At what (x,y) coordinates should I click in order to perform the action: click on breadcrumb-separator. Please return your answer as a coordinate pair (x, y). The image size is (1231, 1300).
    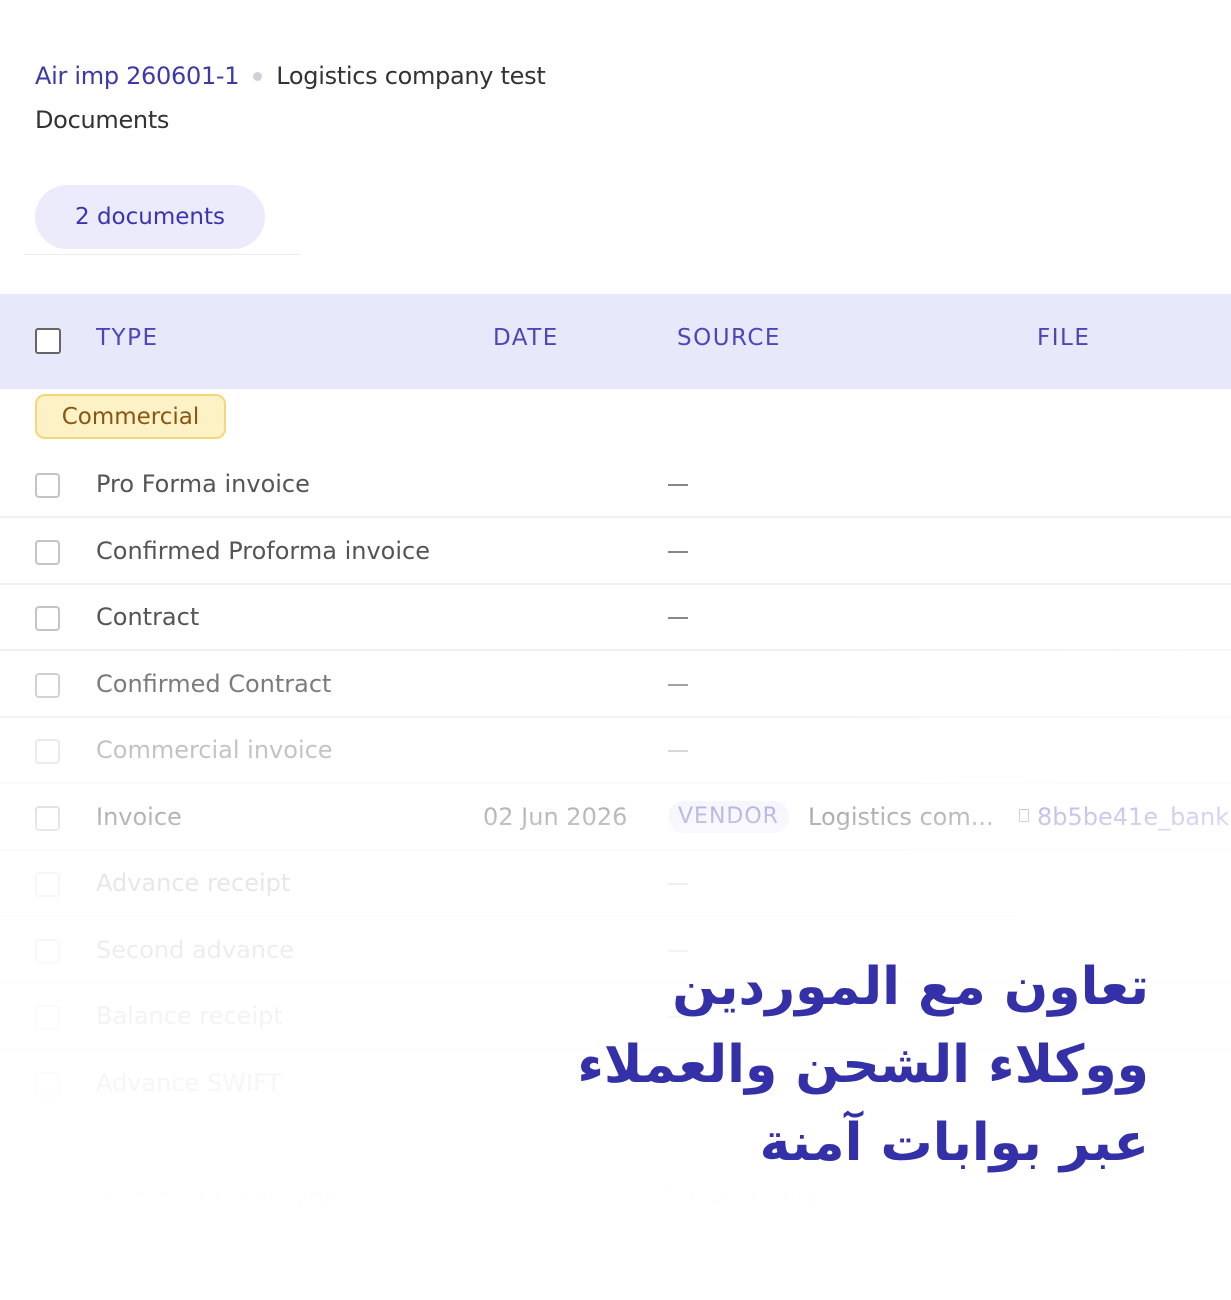
    Looking at the image, I should click on (258, 76).